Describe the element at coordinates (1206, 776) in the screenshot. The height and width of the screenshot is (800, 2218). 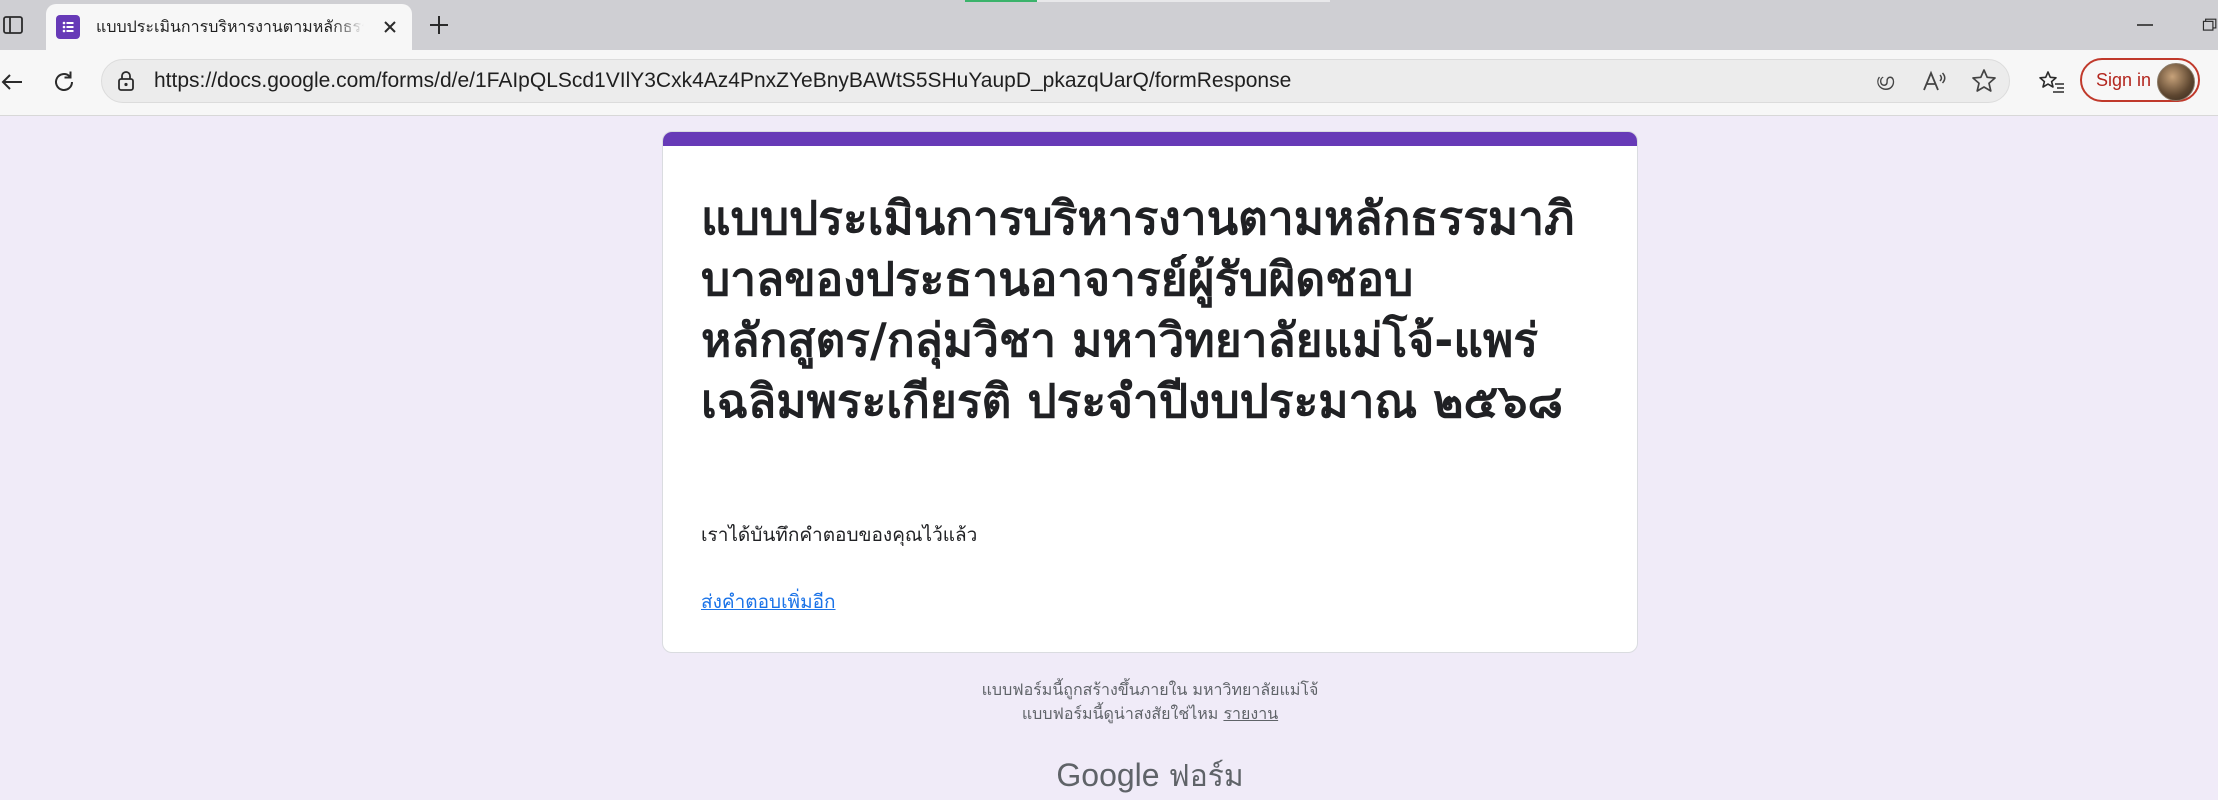
I see `forms-wordmark: ฟอร์ม` at that location.